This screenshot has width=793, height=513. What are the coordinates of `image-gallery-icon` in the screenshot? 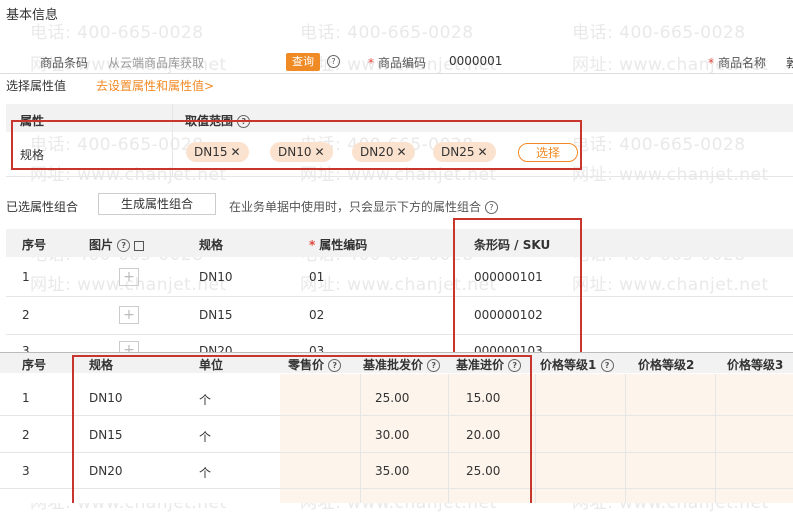 It's located at (139, 245).